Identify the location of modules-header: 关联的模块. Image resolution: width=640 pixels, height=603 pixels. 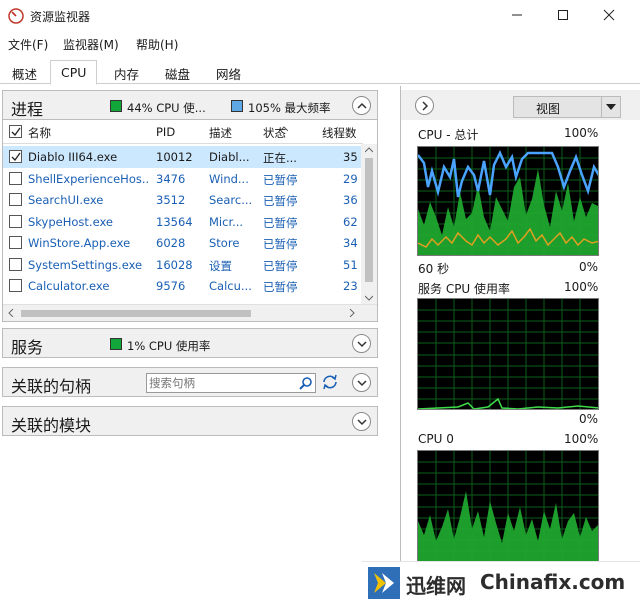
(190, 421).